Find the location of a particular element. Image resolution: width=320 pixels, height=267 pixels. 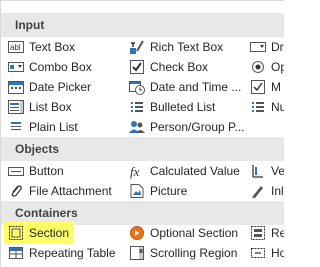

control-button: Button is located at coordinates (64, 171).